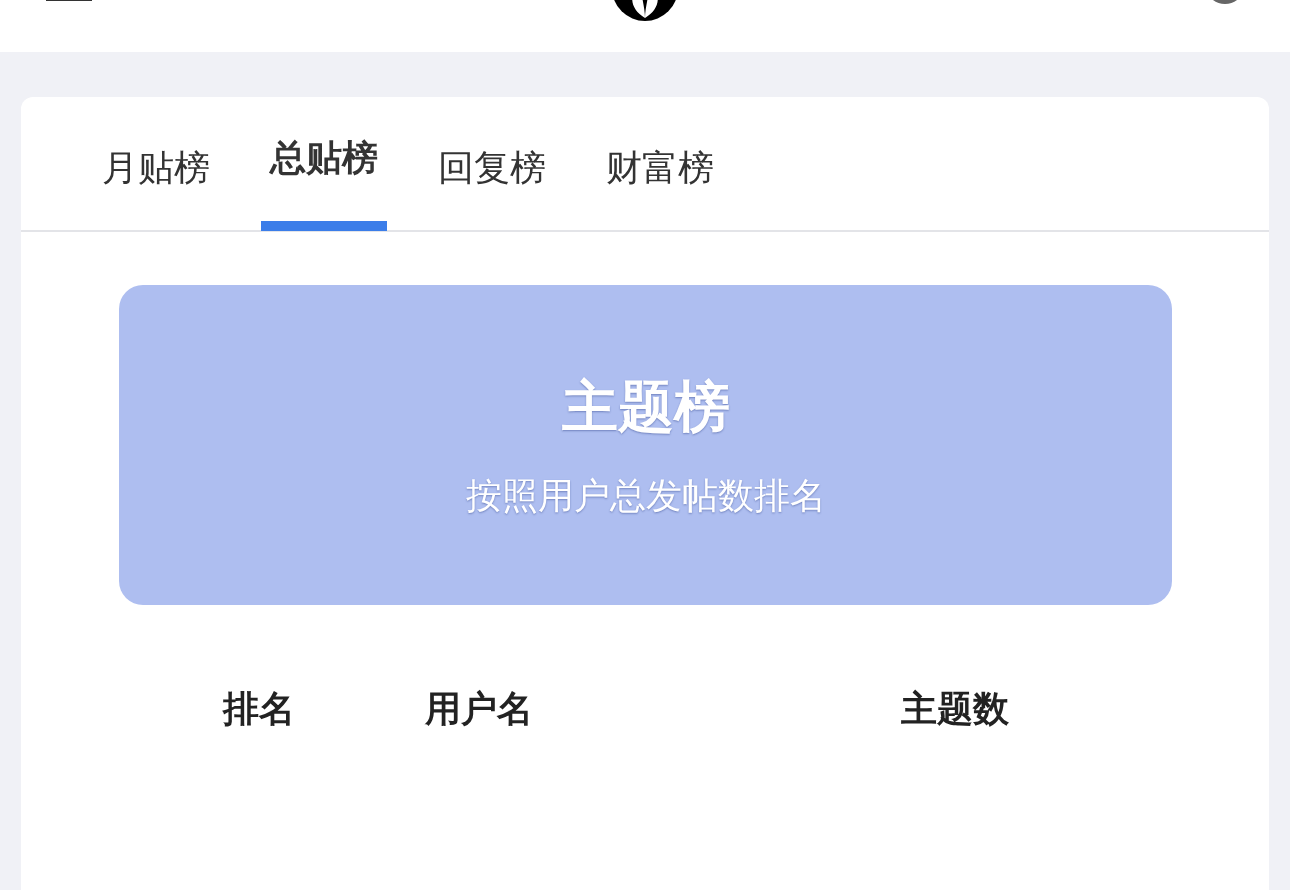 Image resolution: width=1290 pixels, height=890 pixels. What do you see at coordinates (645, 406) in the screenshot?
I see `banner-title: 主题榜` at bounding box center [645, 406].